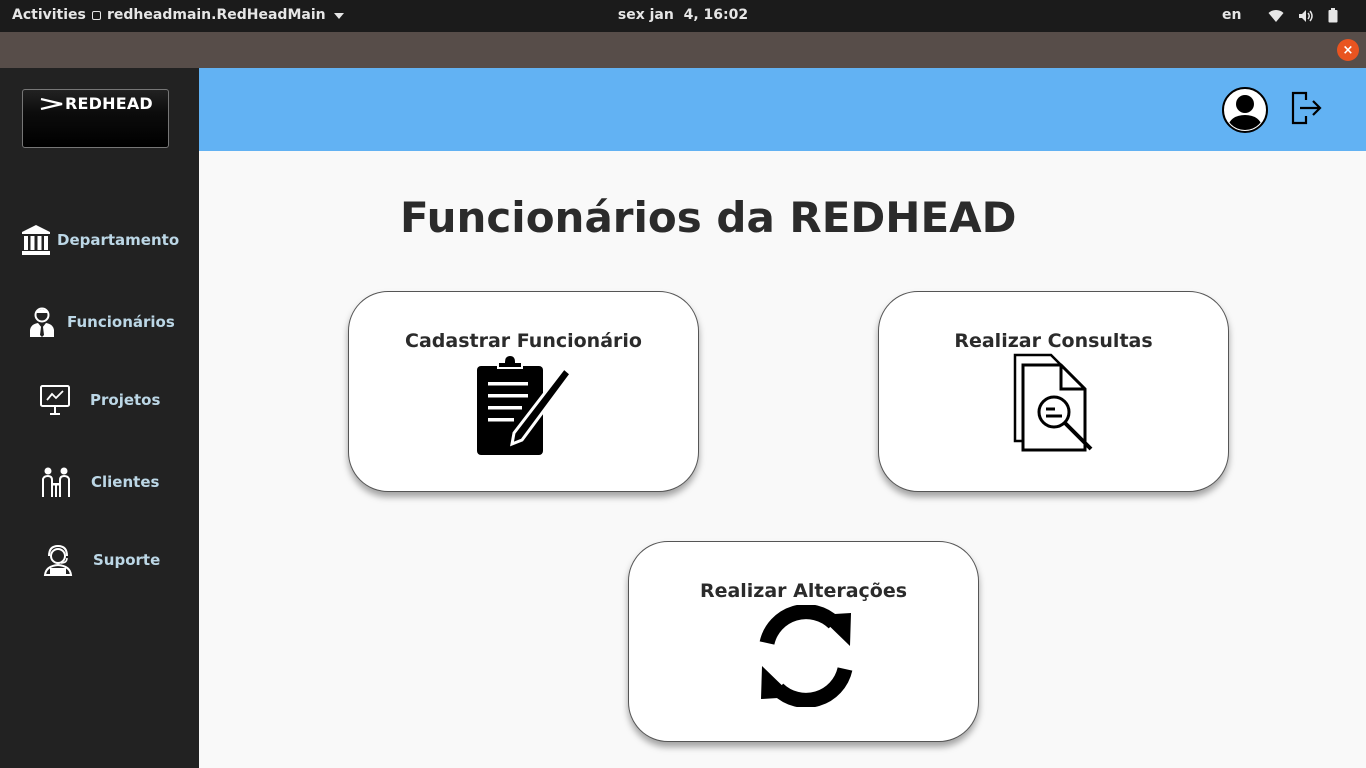 The image size is (1366, 768). I want to click on sidebar-item-projetos: Projetos, so click(99, 400).